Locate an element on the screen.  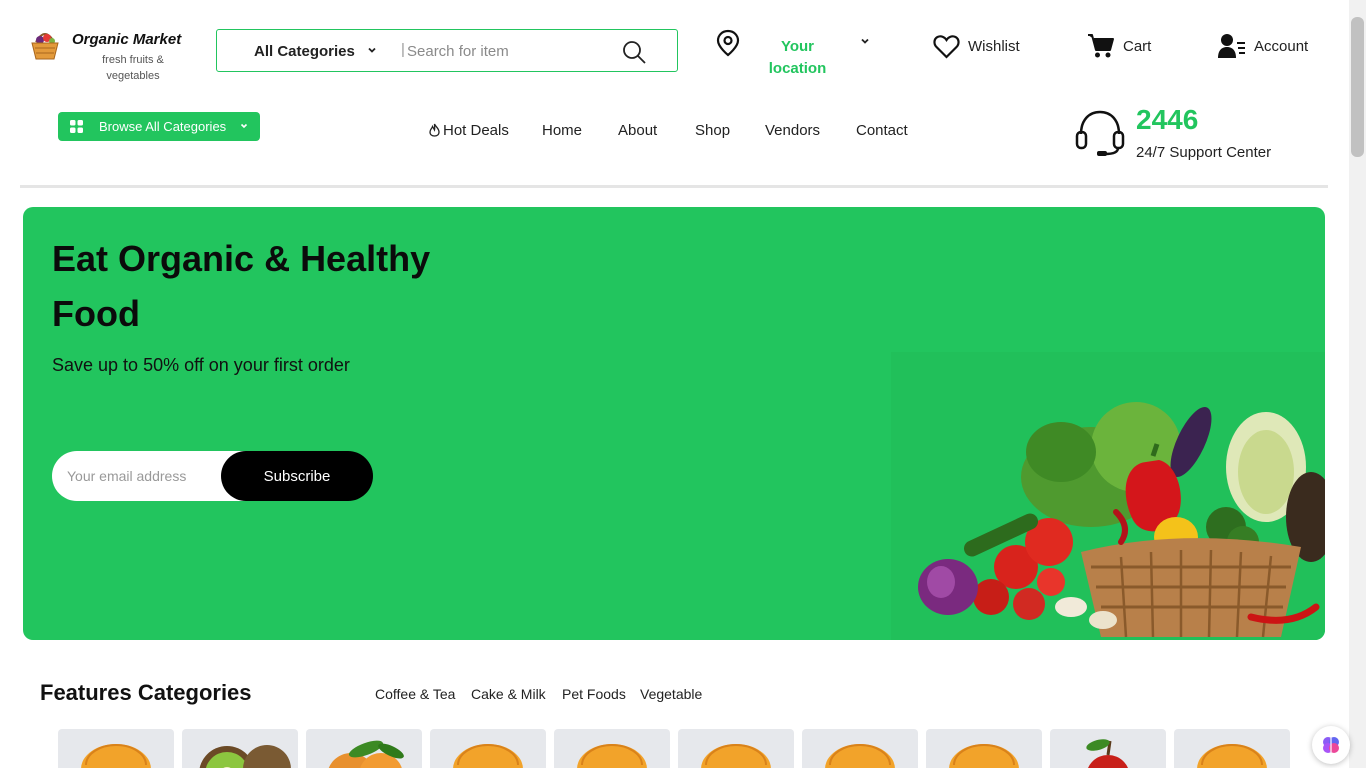
wishlist-link: Wishlist is located at coordinates (976, 46).